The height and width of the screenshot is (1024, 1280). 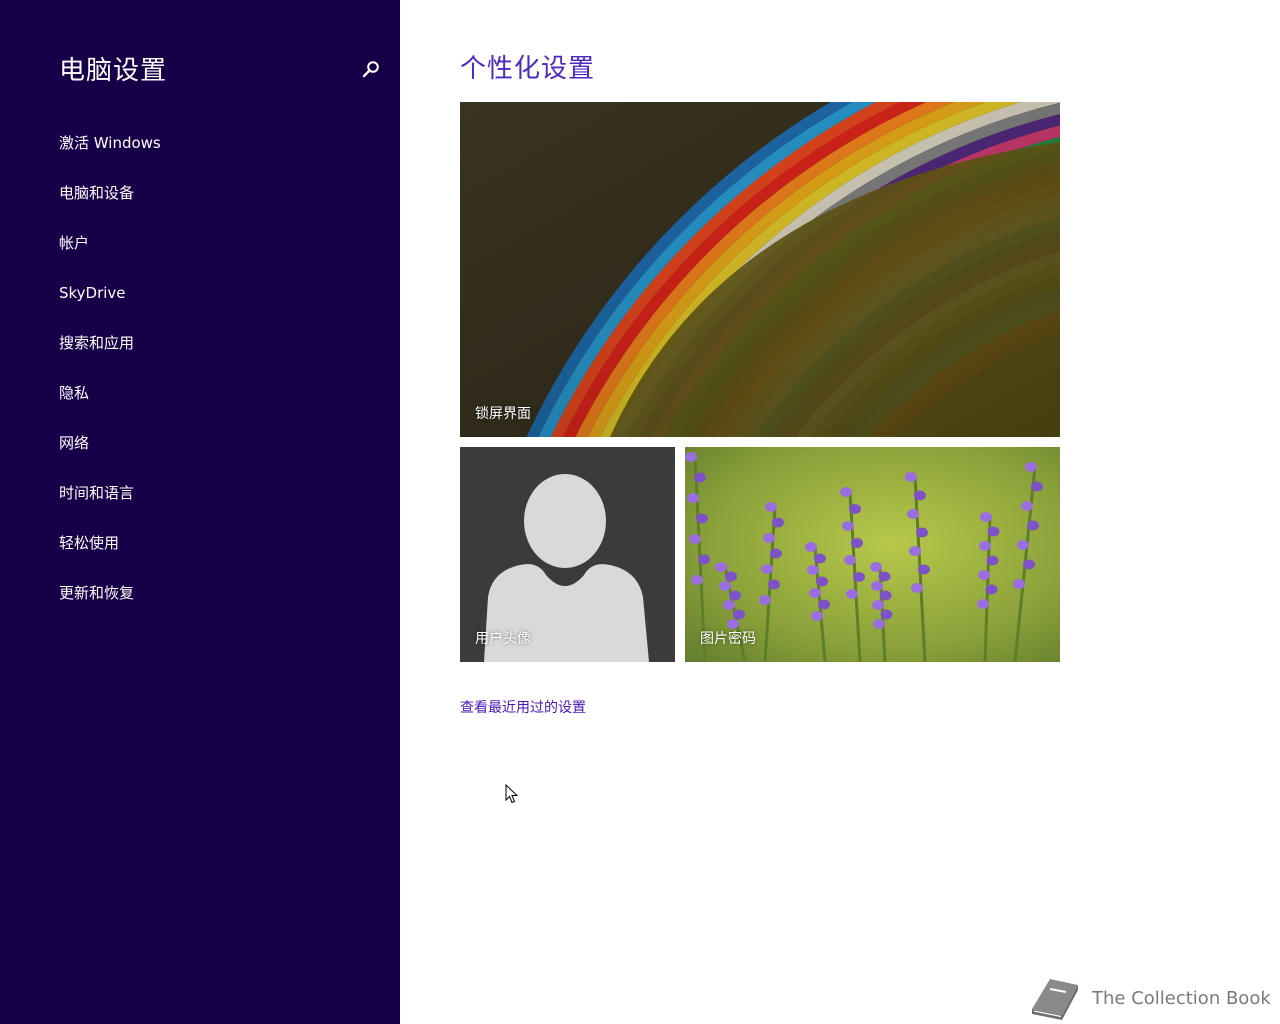 I want to click on watermark: The Collection Book, so click(x=1148, y=998).